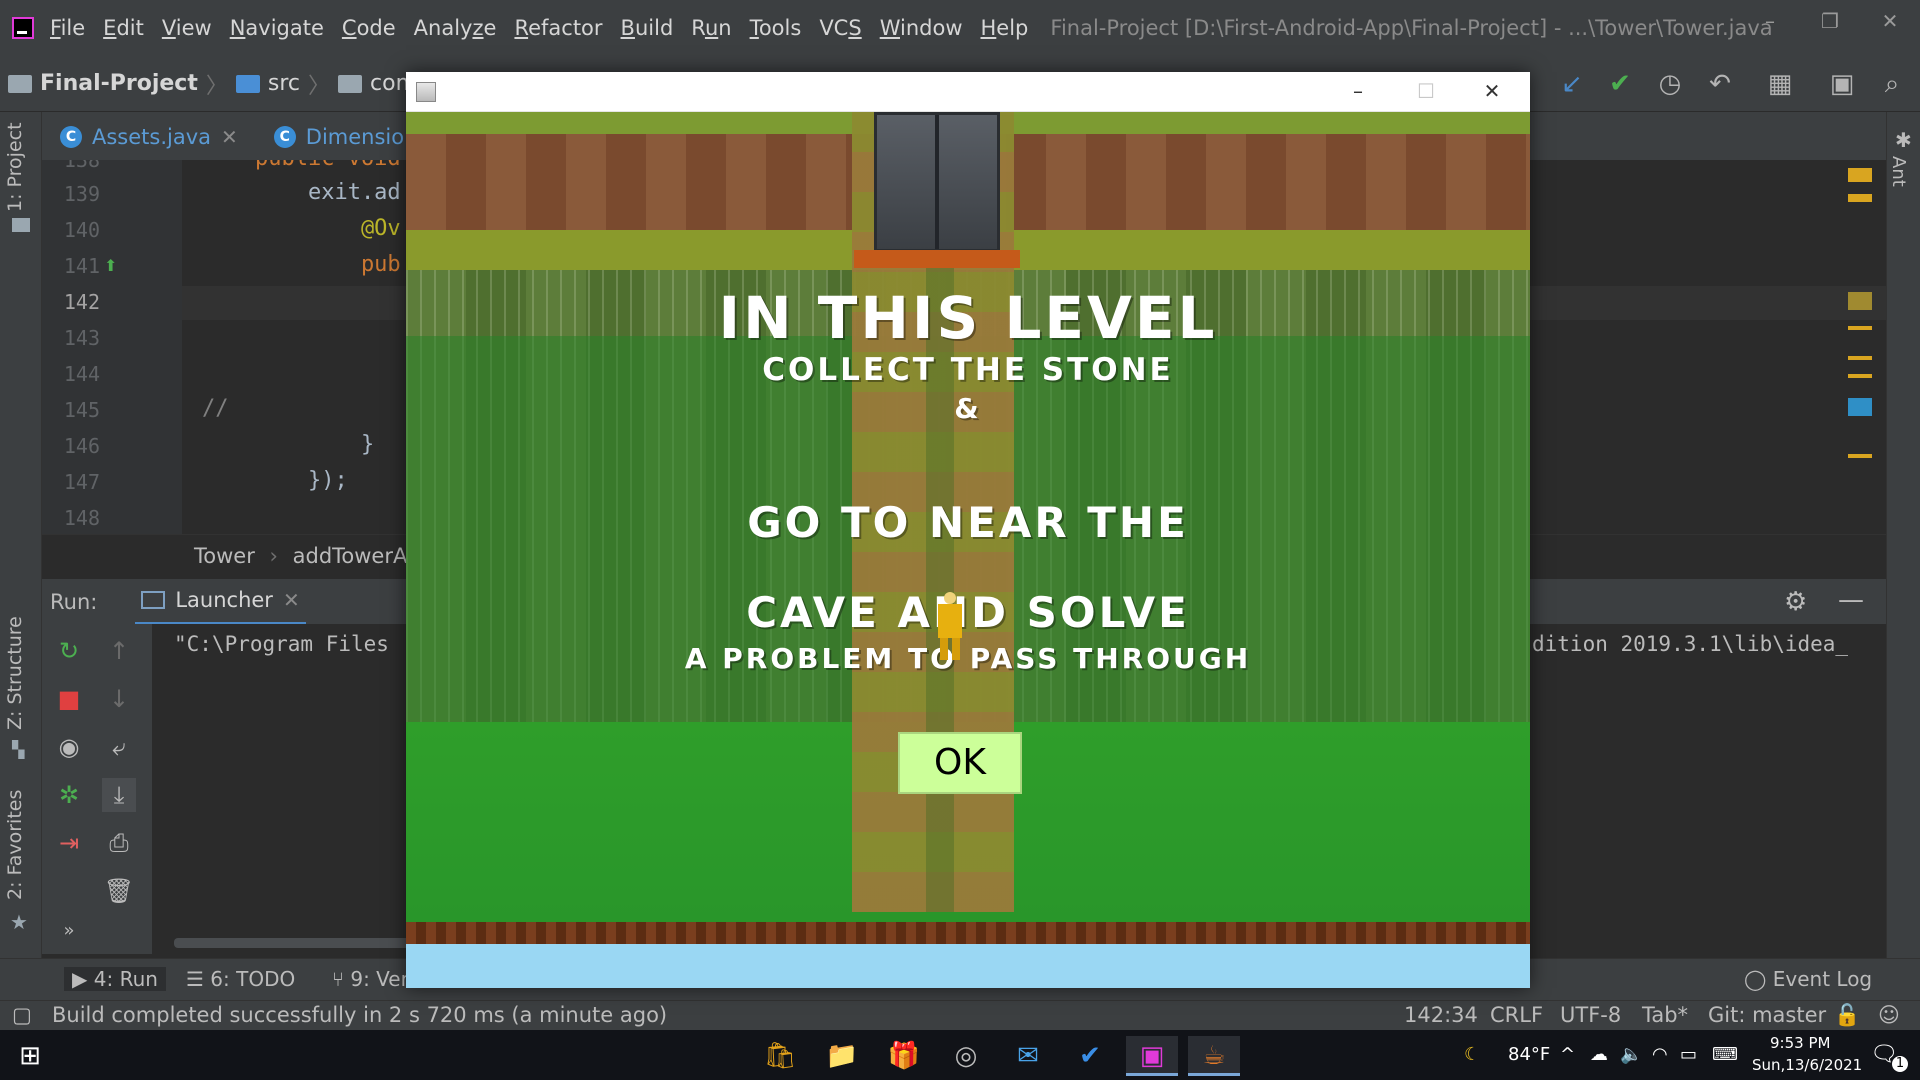  What do you see at coordinates (1807, 1065) in the screenshot?
I see `clock-date: Sun,13/6/2021` at bounding box center [1807, 1065].